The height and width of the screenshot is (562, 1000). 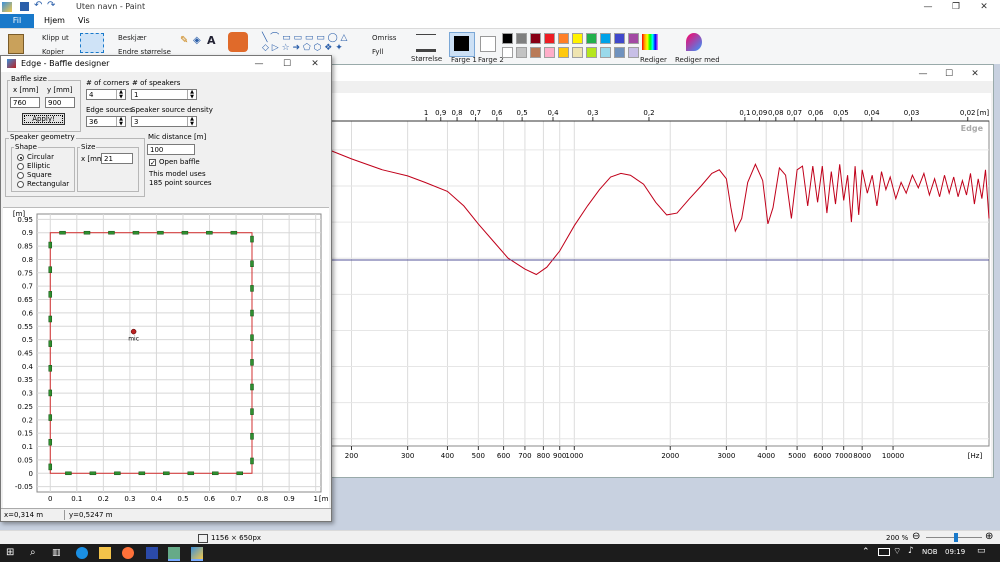 What do you see at coordinates (955, 552) in the screenshot?
I see `clock: 09:19` at bounding box center [955, 552].